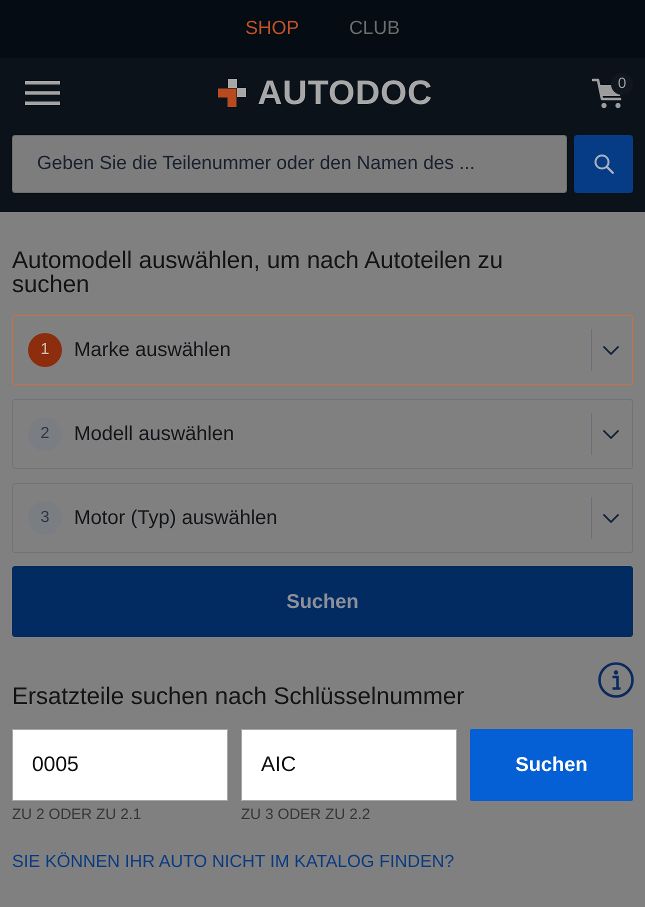  What do you see at coordinates (232, 93) in the screenshot?
I see `plus-logo-icon` at bounding box center [232, 93].